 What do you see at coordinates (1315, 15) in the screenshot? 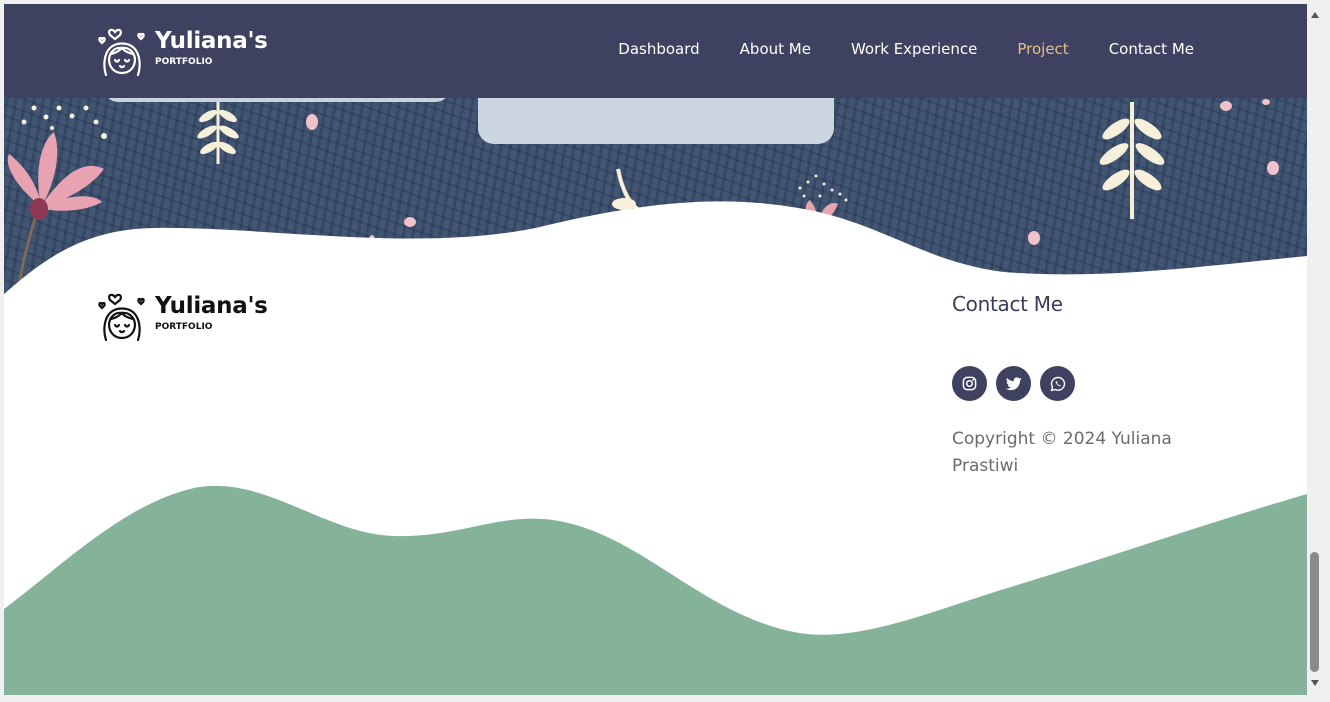
I see `scroll-up-arrow-icon` at bounding box center [1315, 15].